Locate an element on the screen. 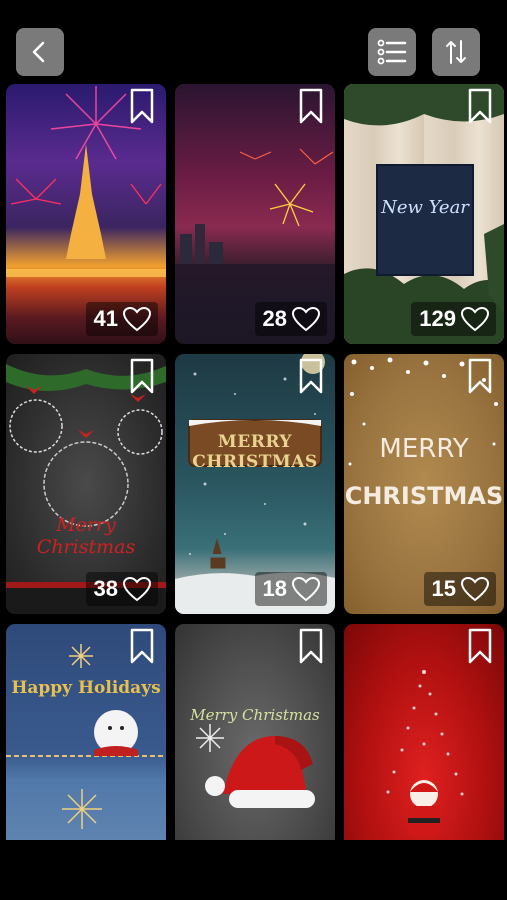 This screenshot has width=507, height=900. like-counter: 28 is located at coordinates (290, 319).